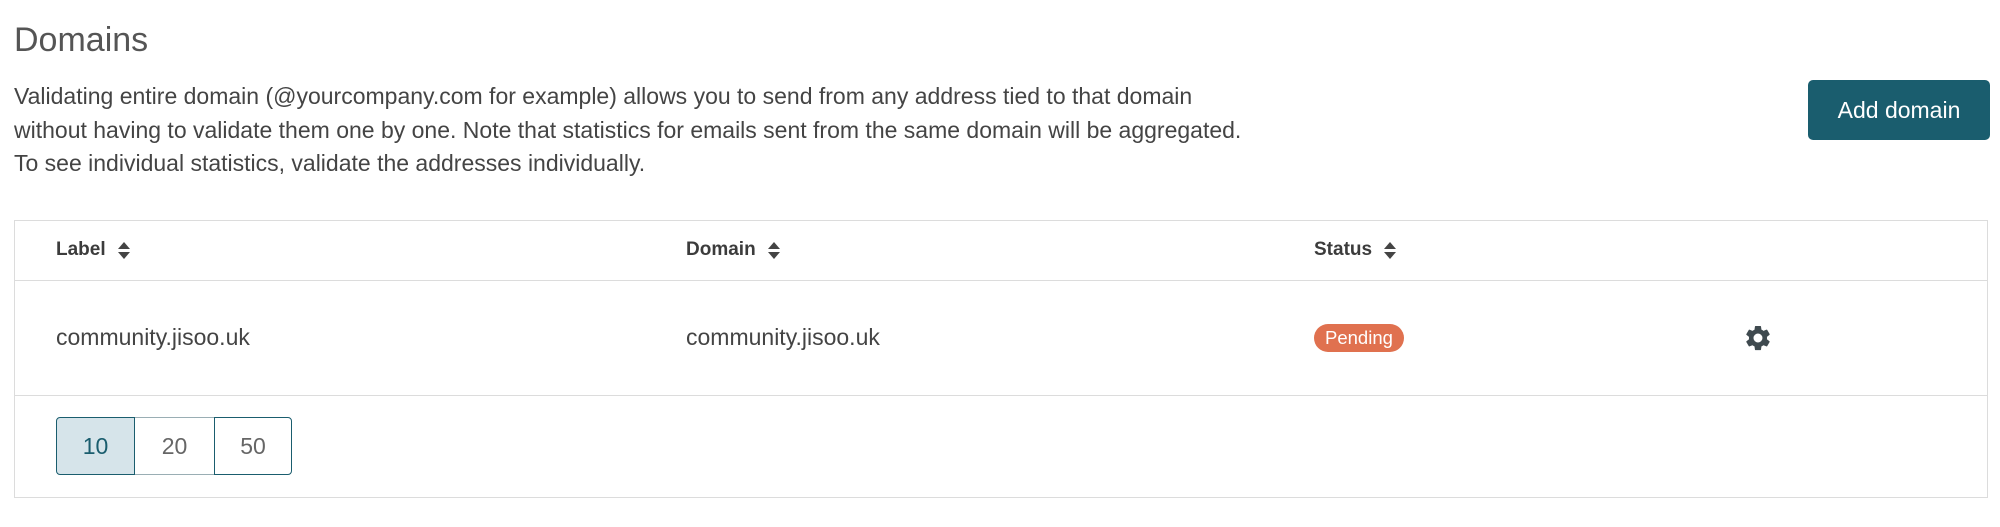 This screenshot has width=2000, height=527. I want to click on add-domain-button: Add domain, so click(1899, 110).